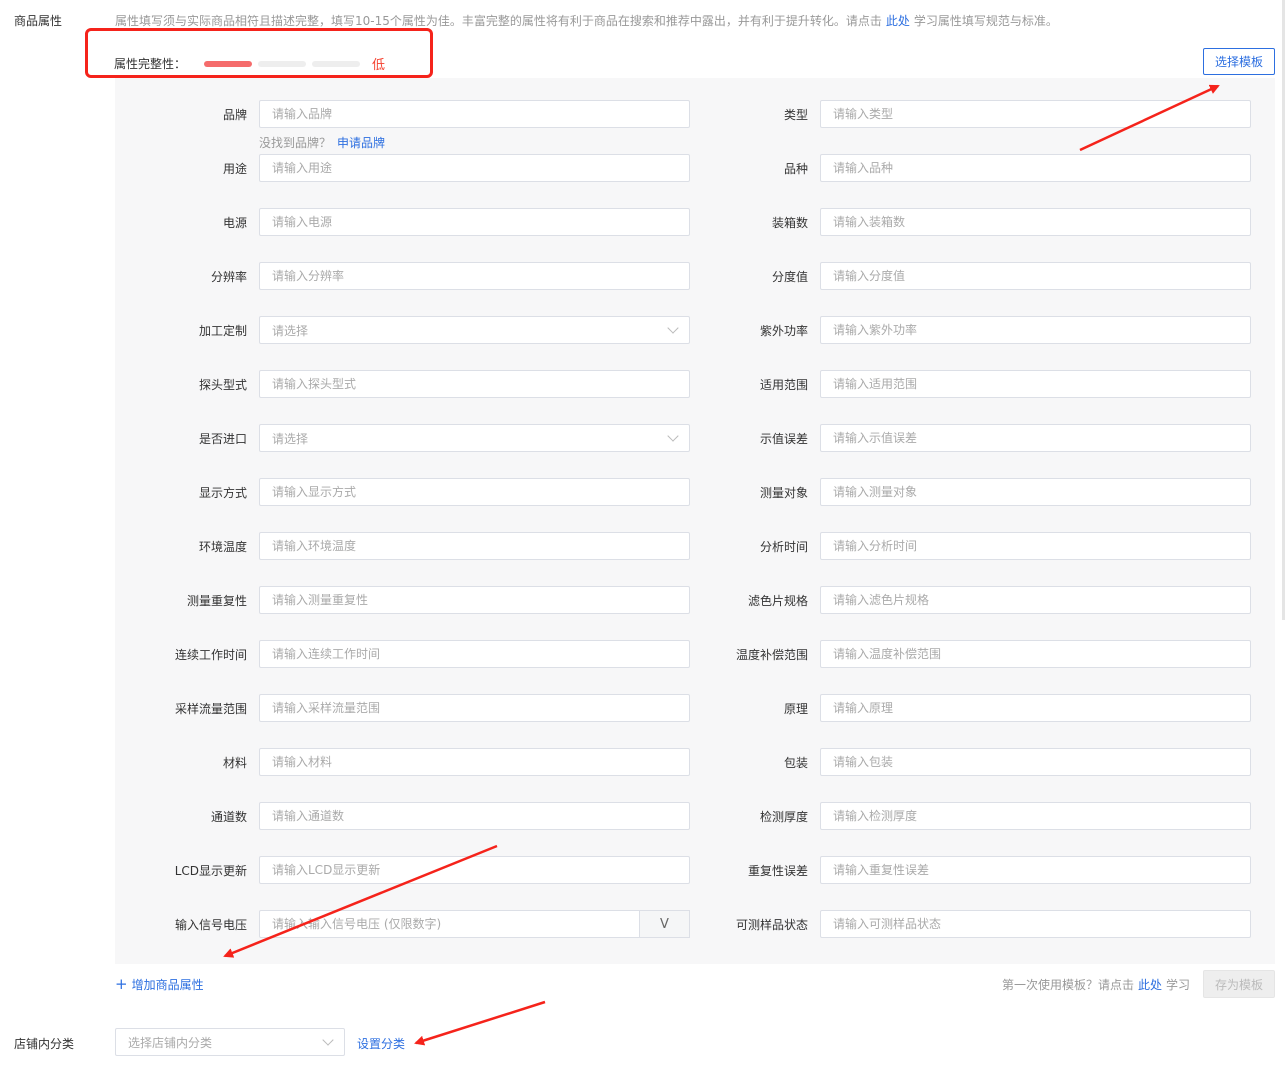 The height and width of the screenshot is (1084, 1285). I want to click on unit-select: V, so click(665, 924).